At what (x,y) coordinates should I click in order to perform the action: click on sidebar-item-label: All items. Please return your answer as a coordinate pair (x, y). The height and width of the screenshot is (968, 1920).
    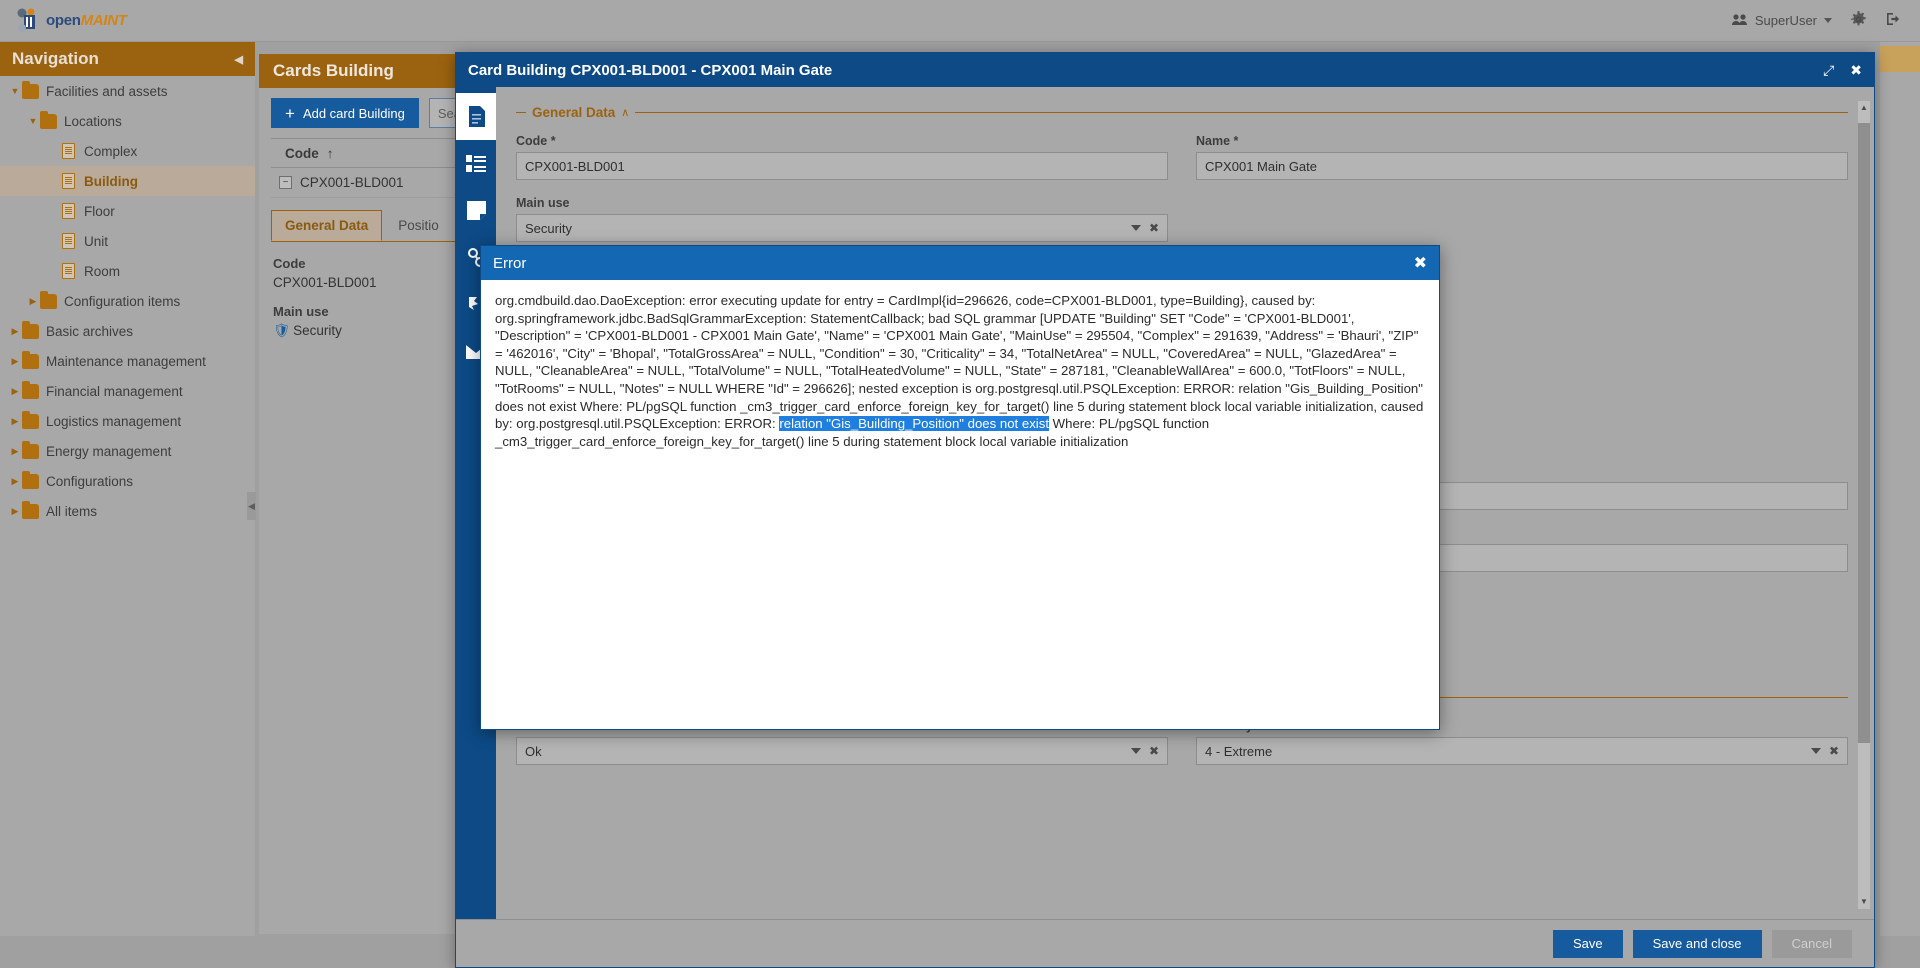
    Looking at the image, I should click on (72, 511).